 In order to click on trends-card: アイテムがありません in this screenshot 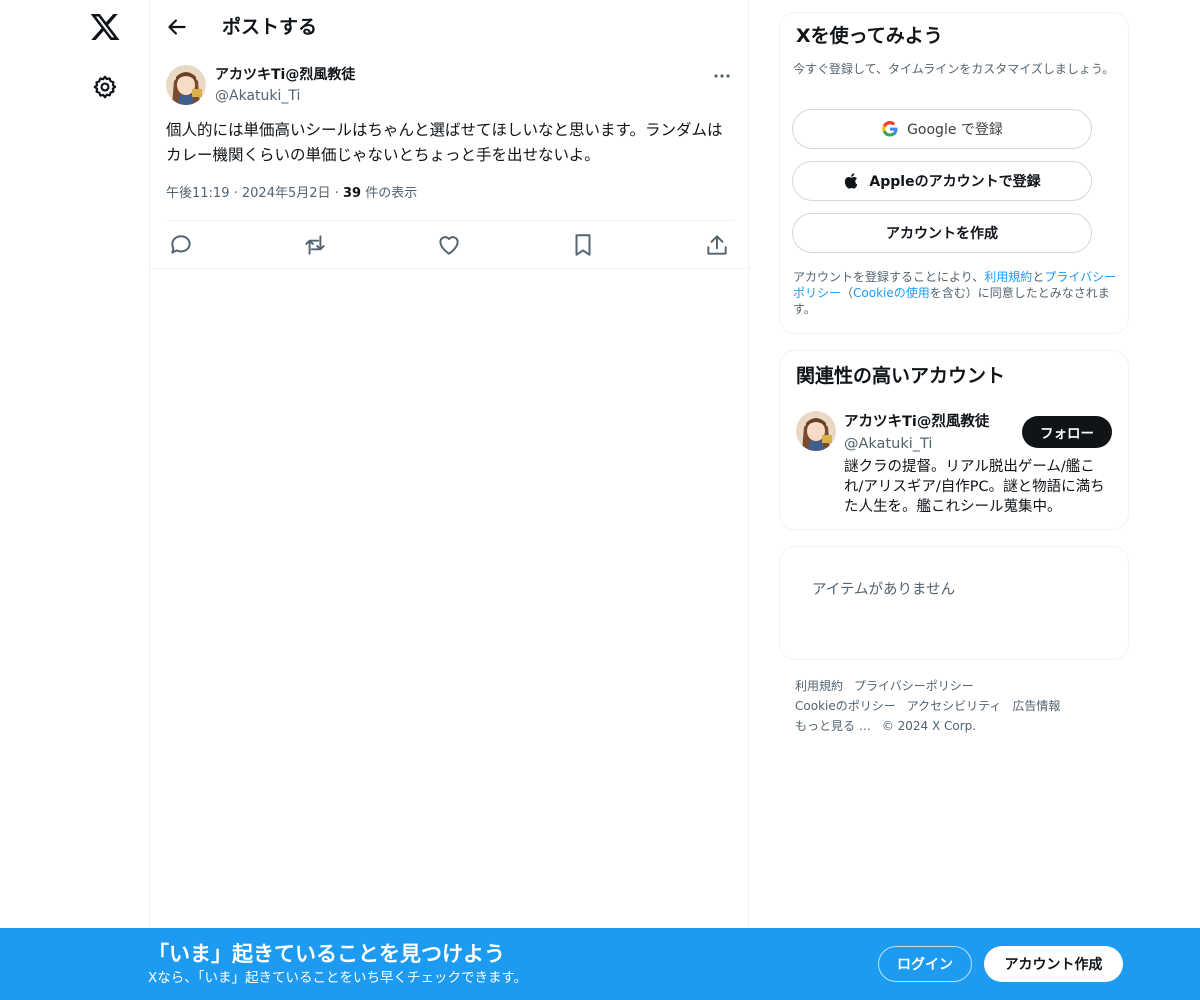, I will do `click(954, 603)`.